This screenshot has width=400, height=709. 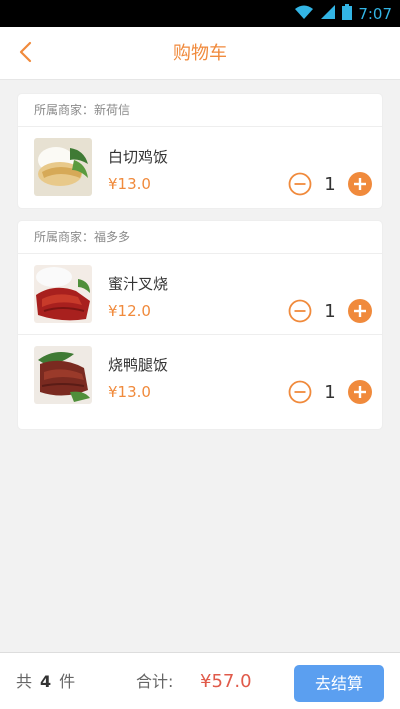 I want to click on cart-item: 蜜汁叉烧 ¥12.0 1, so click(x=200, y=294).